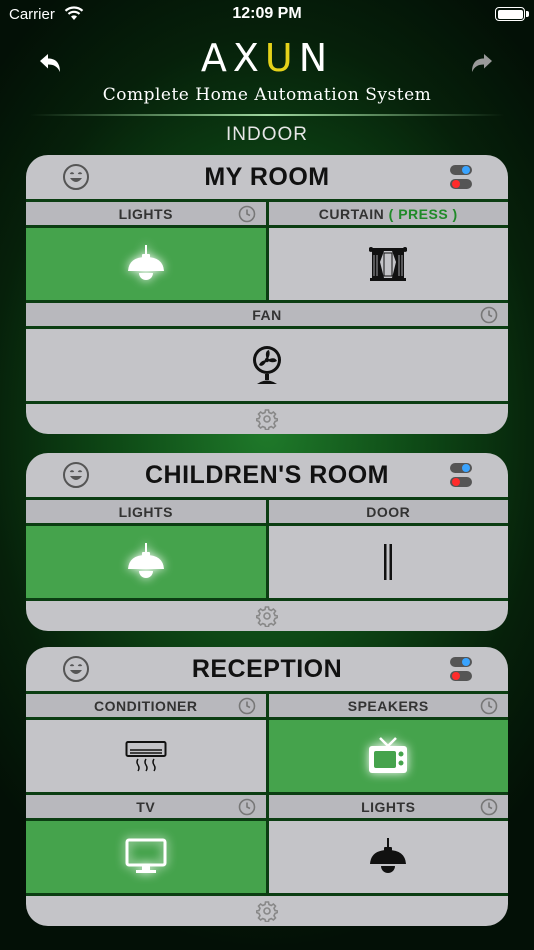 The image size is (534, 950). Describe the element at coordinates (316, 58) in the screenshot. I see `logo-text-end: N` at that location.